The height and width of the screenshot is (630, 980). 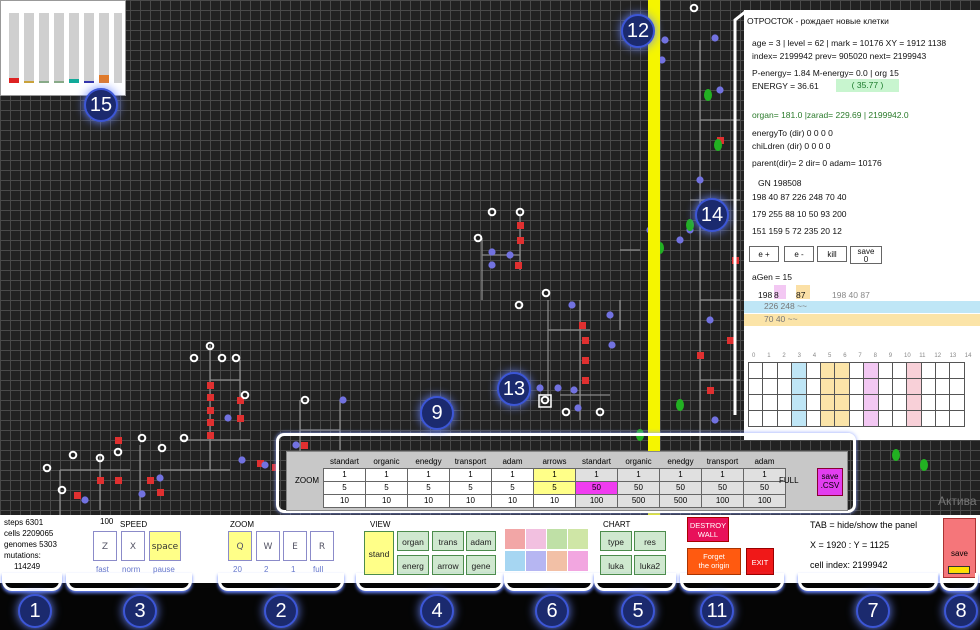 I want to click on chart-luka2-button: luka2, so click(x=650, y=565).